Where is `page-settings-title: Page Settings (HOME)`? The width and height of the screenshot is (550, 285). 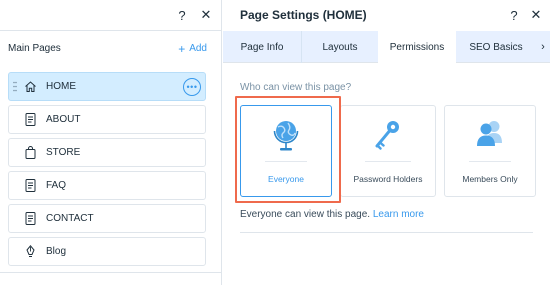
page-settings-title: Page Settings (HOME) is located at coordinates (303, 15).